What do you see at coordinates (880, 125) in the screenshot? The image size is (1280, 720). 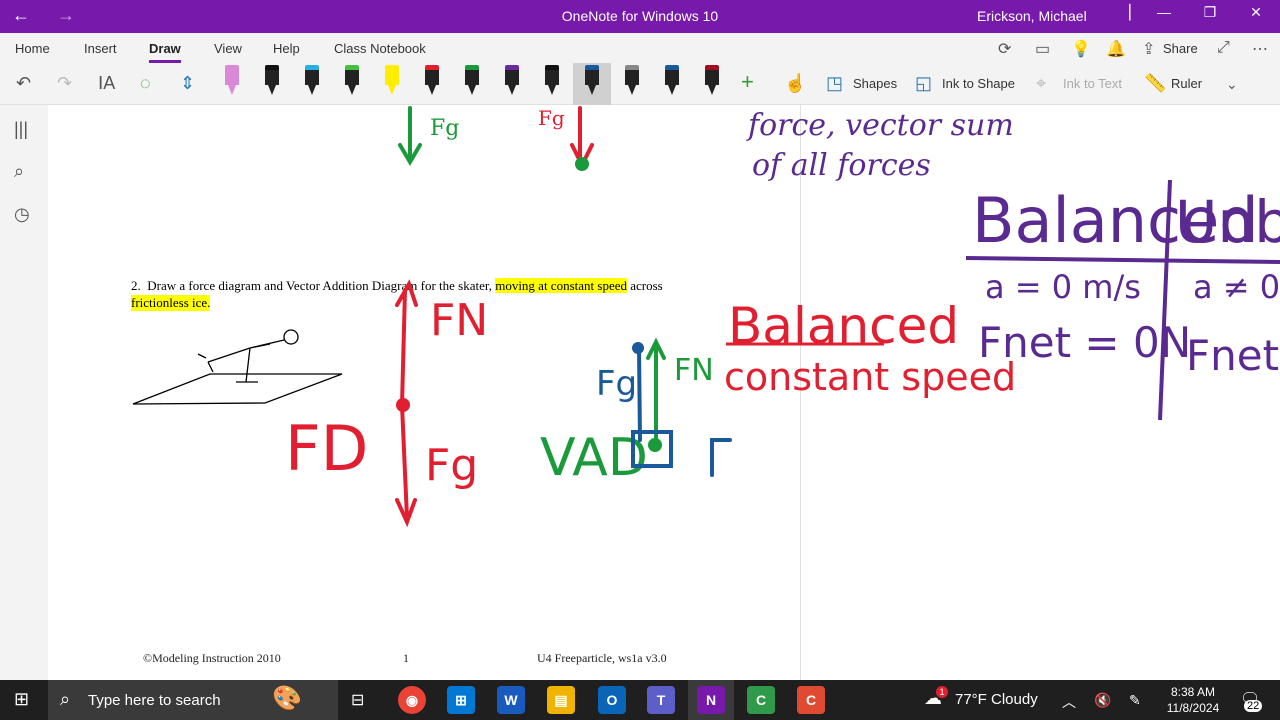 I see `note-line1: force, vector sum` at bounding box center [880, 125].